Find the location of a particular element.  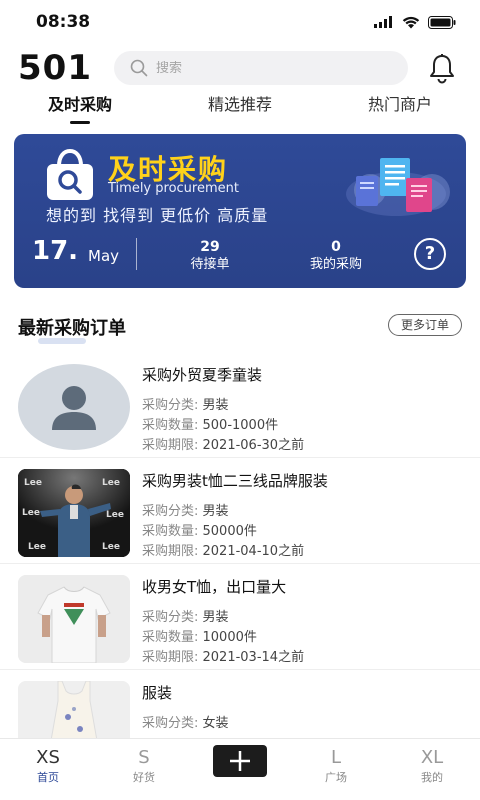

bottom-navigation: XS 首页 S 好货 L 广场 XL 我的 is located at coordinates (240, 769).